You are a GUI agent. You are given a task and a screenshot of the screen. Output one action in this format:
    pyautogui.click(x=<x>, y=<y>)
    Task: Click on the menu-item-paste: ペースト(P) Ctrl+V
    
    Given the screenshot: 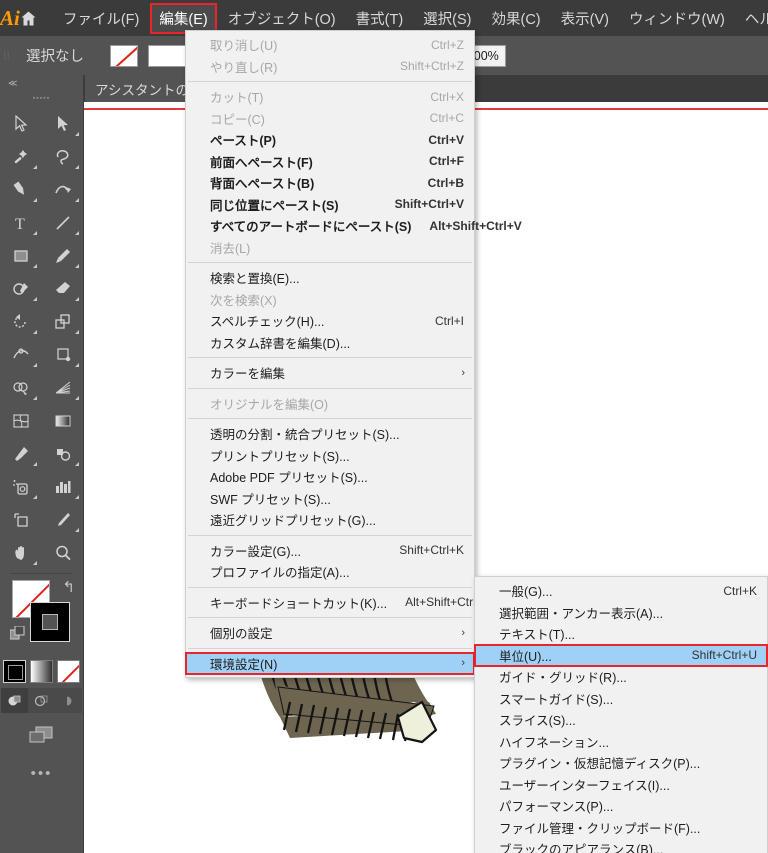 What is the action you would take?
    pyautogui.click(x=330, y=140)
    